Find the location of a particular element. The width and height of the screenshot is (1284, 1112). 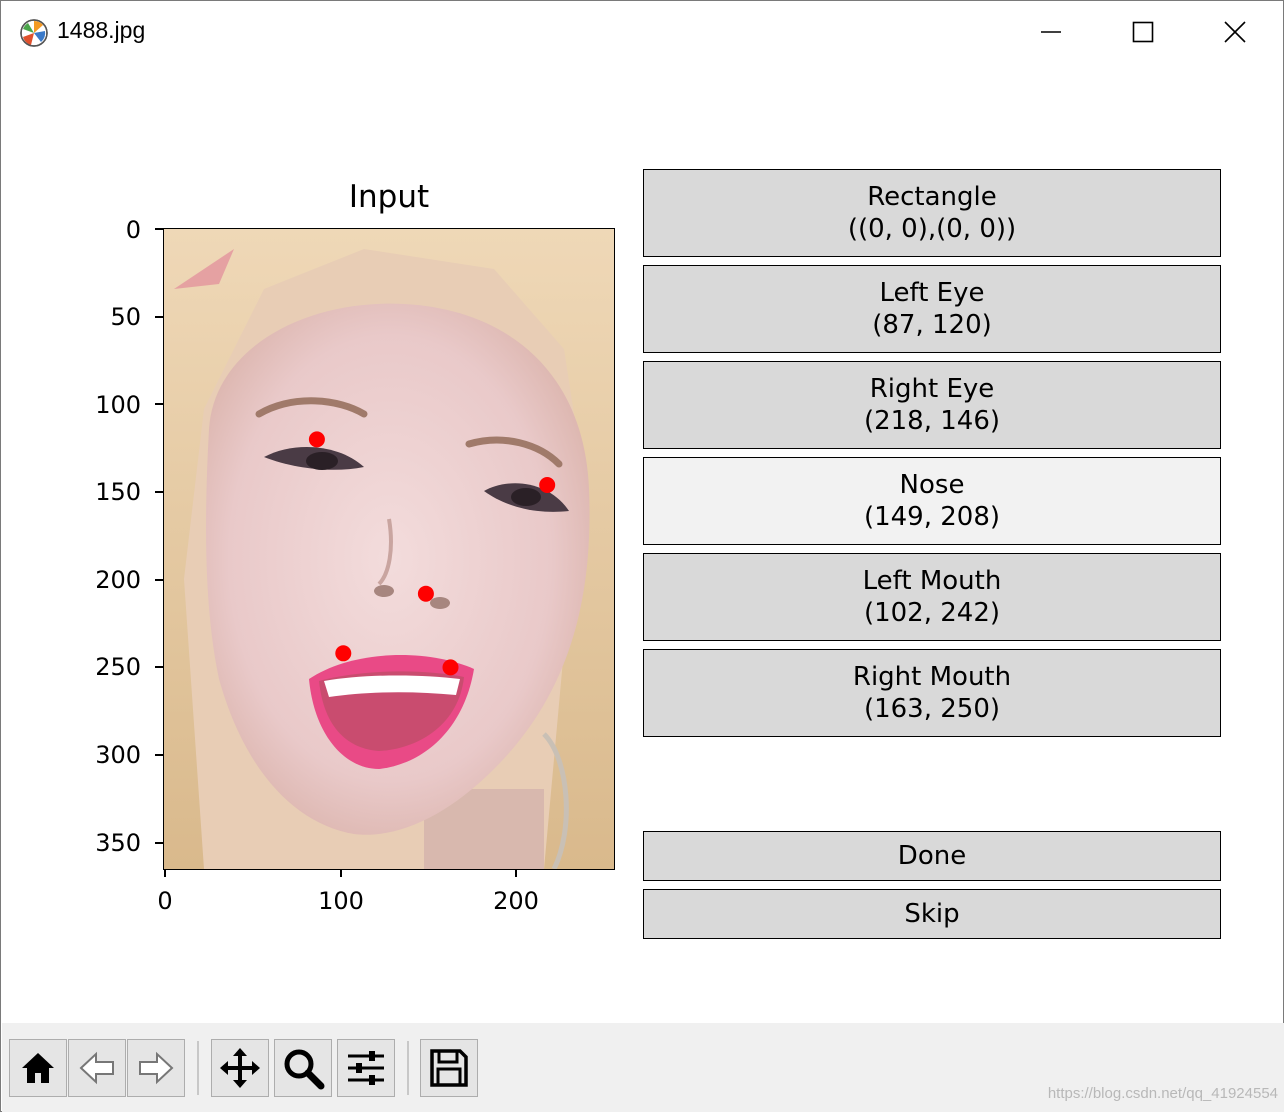

home-button is located at coordinates (38, 1068).